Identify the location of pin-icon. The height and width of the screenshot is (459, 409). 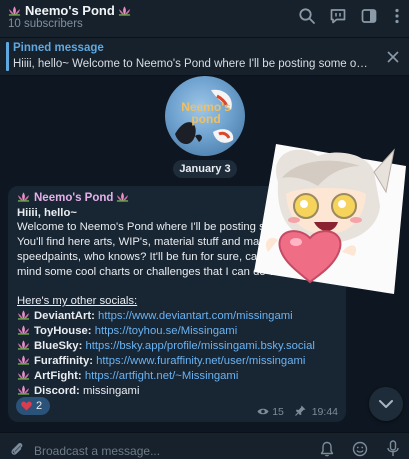
(300, 410).